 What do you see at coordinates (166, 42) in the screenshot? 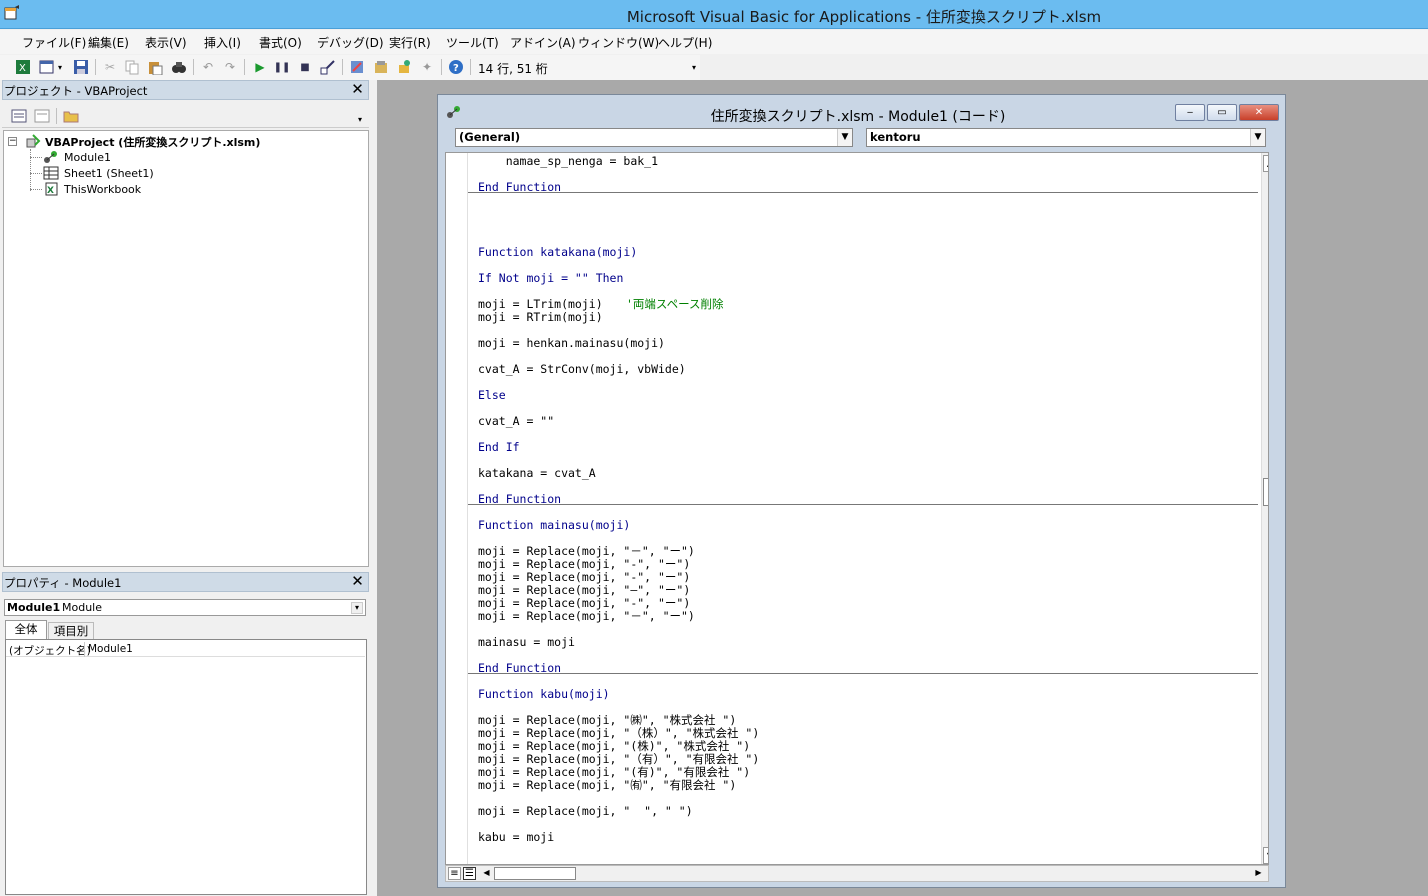
I see `menu-view: 表示(V)` at bounding box center [166, 42].